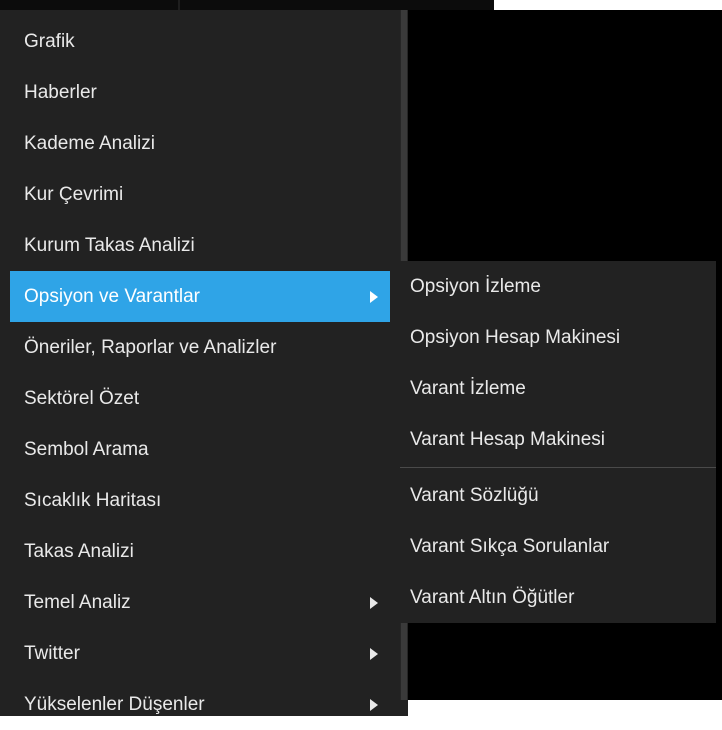 The width and height of the screenshot is (722, 730). Describe the element at coordinates (558, 467) in the screenshot. I see `submenu-divider` at that location.